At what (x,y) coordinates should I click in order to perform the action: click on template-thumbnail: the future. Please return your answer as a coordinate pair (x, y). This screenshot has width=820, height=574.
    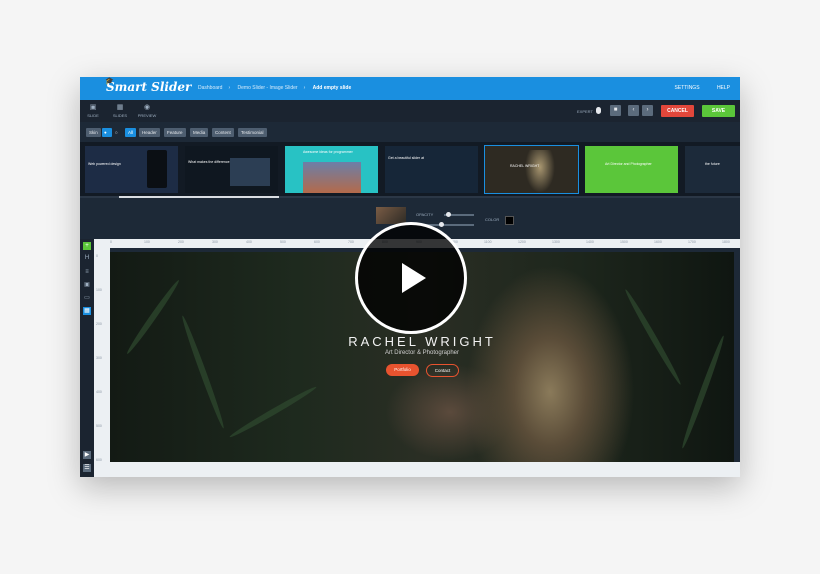
    Looking at the image, I should click on (712, 169).